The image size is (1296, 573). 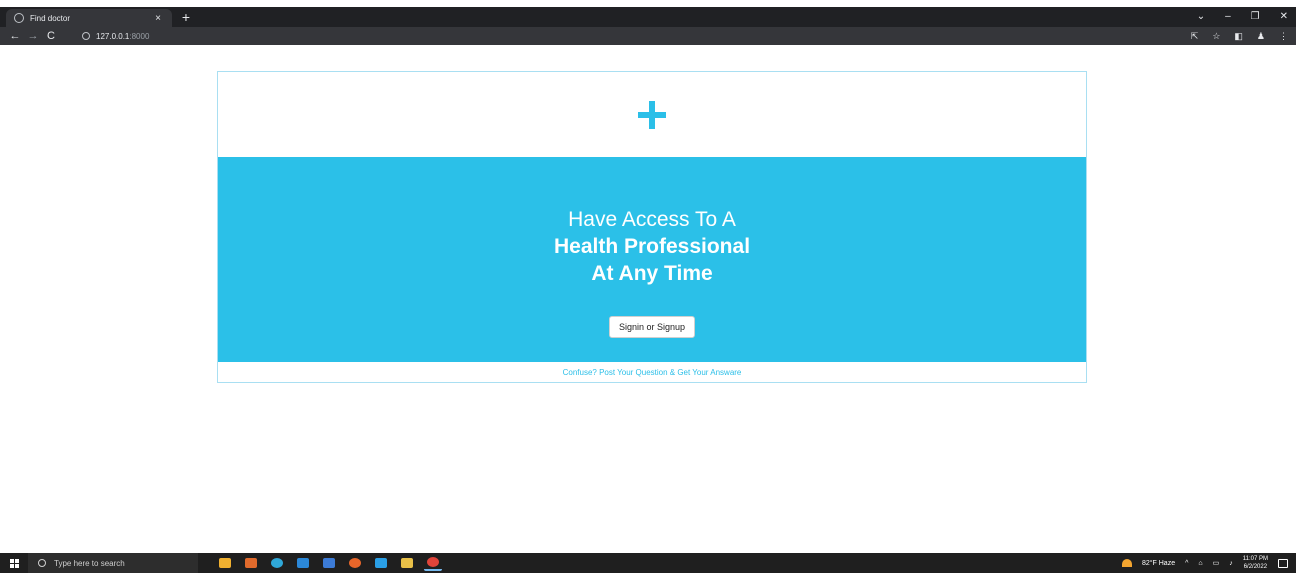 I want to click on side-panel-icon: ◧, so click(x=1238, y=36).